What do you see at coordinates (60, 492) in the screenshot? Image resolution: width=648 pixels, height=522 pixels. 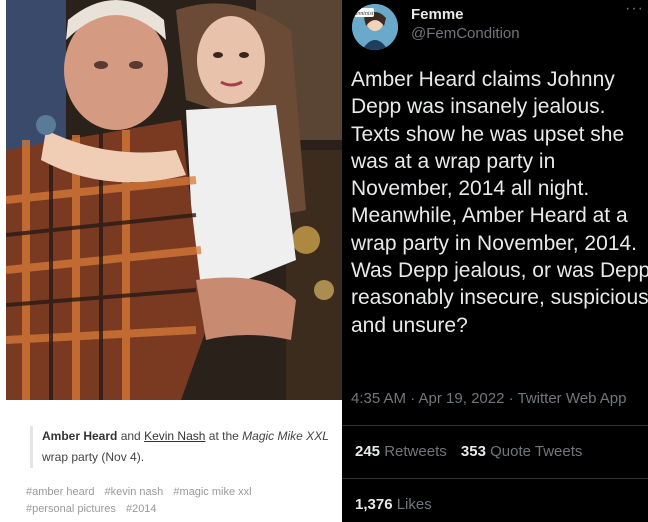 I see `tag-link: #amber heard` at bounding box center [60, 492].